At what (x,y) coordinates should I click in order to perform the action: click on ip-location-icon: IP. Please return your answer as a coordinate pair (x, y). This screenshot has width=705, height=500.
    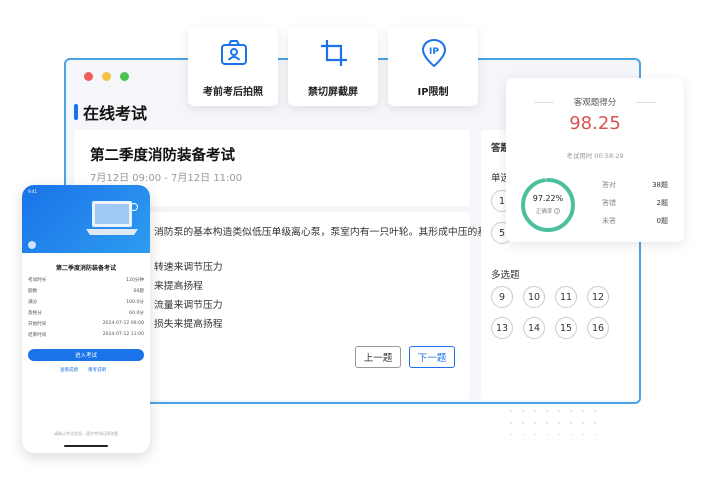
    Looking at the image, I should click on (434, 53).